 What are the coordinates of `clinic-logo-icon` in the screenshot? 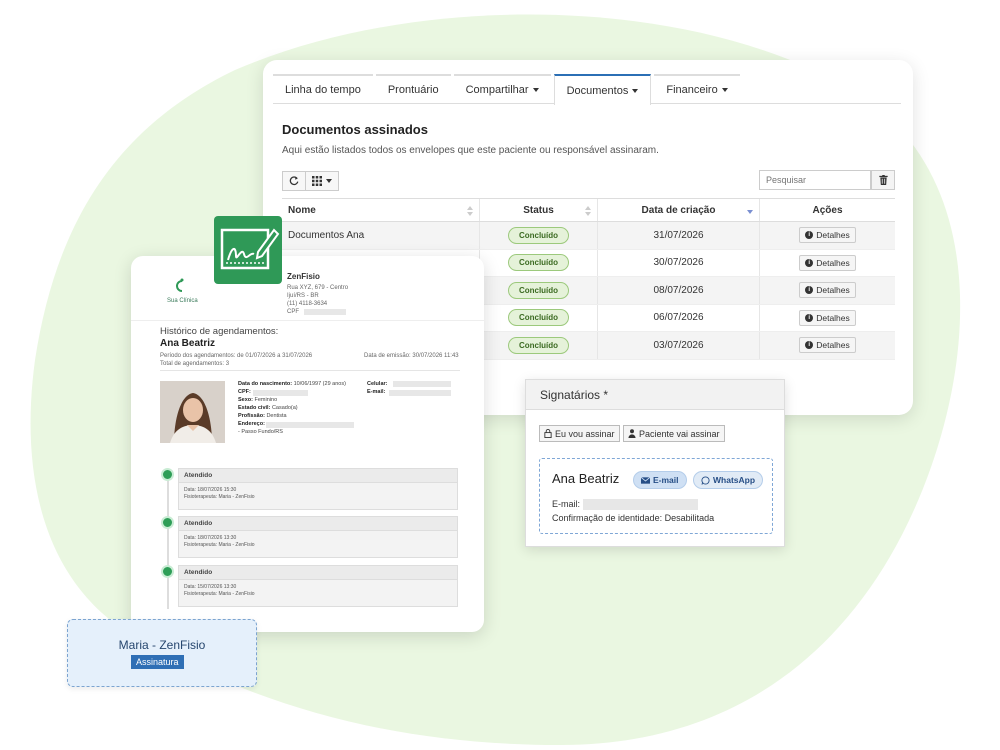 It's located at (180, 285).